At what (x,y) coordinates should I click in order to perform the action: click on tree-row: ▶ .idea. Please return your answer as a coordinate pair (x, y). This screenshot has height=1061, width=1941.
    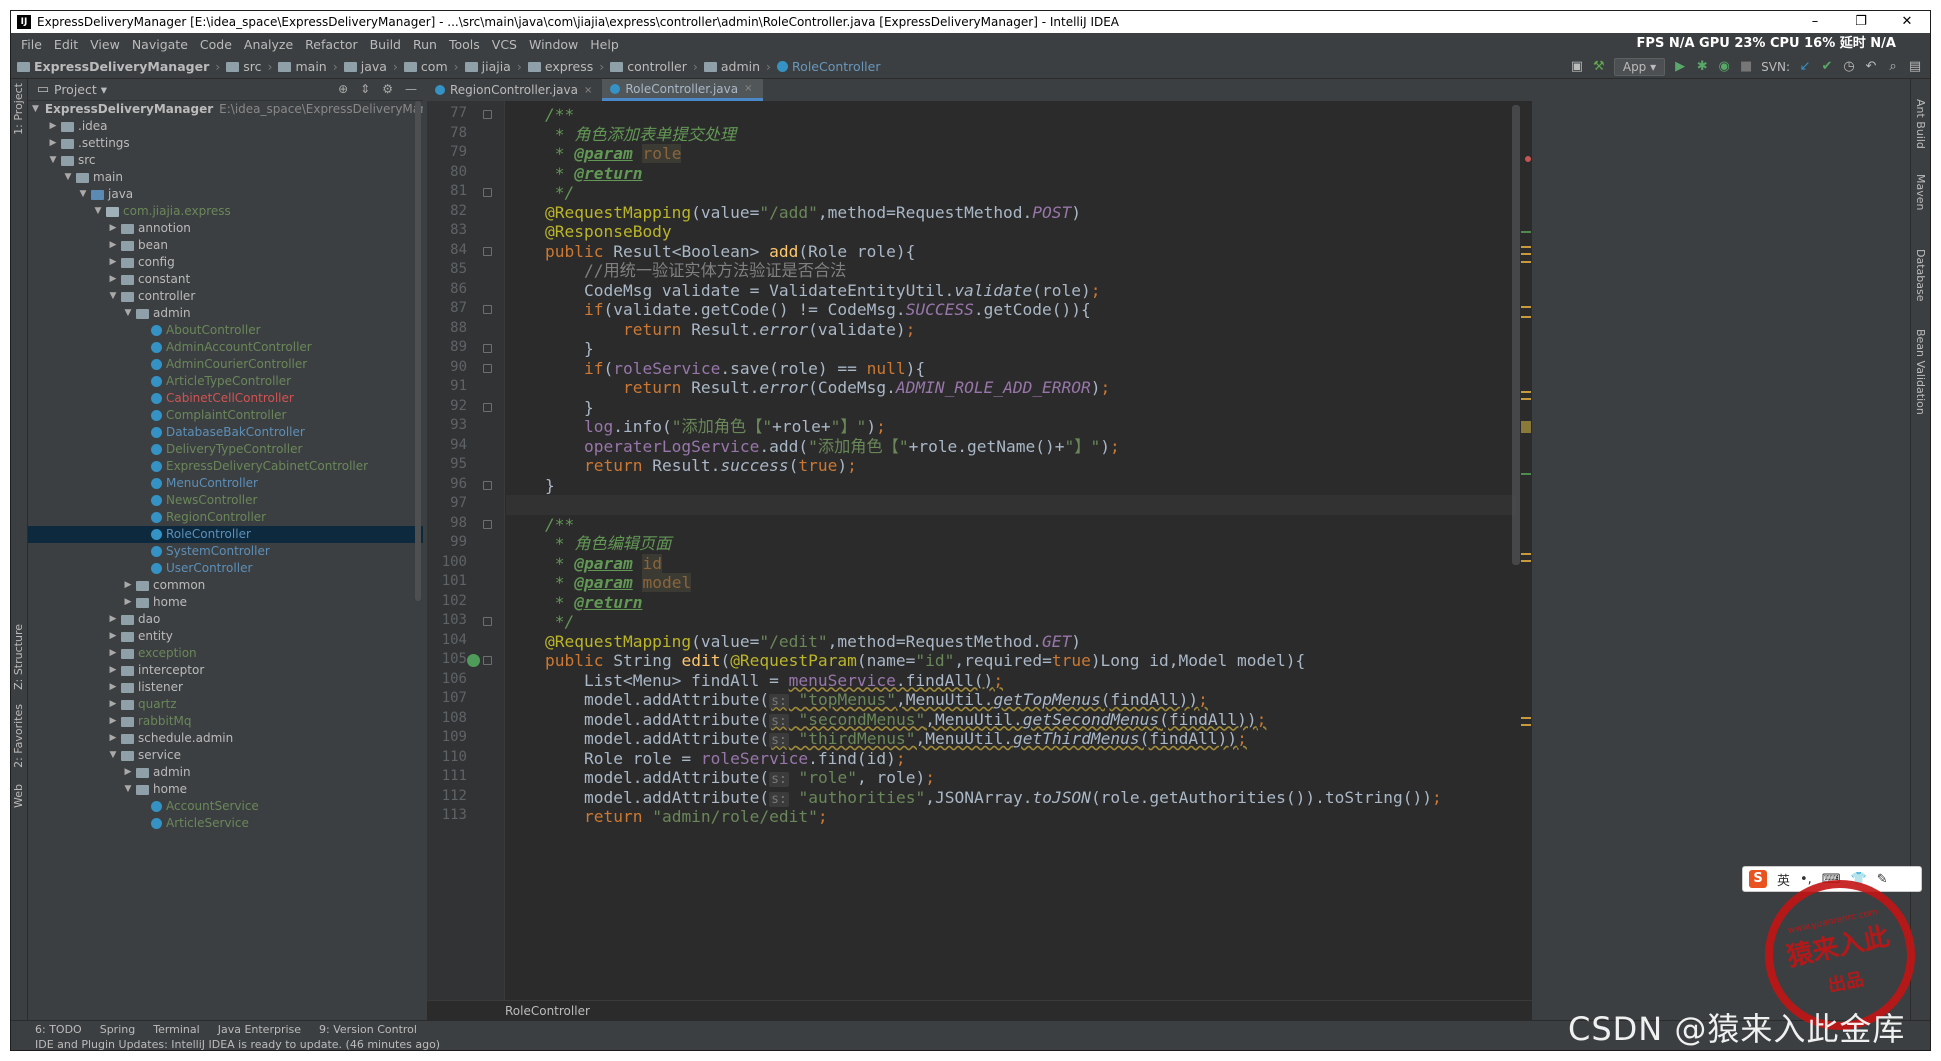
    Looking at the image, I should click on (225, 126).